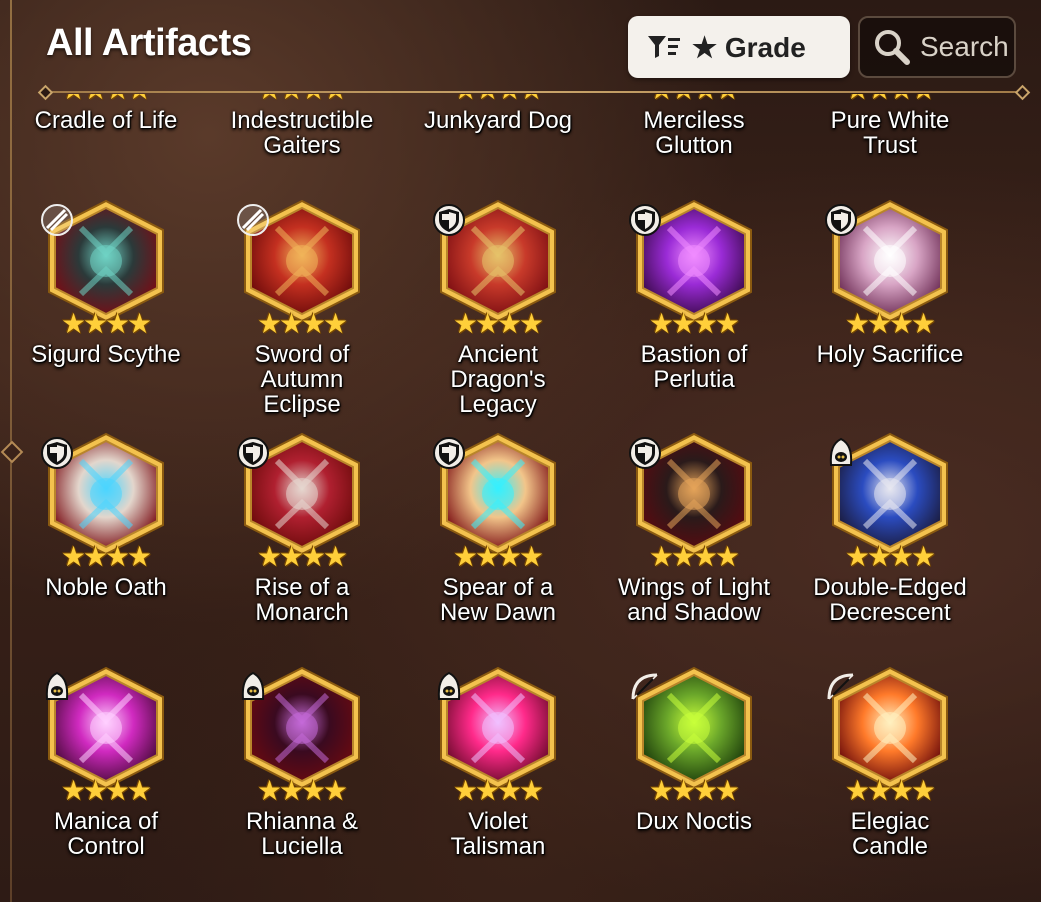  I want to click on artifact-card: ★ ★ ★ ★ Ancient Dragon's Legacy, so click(498, 313).